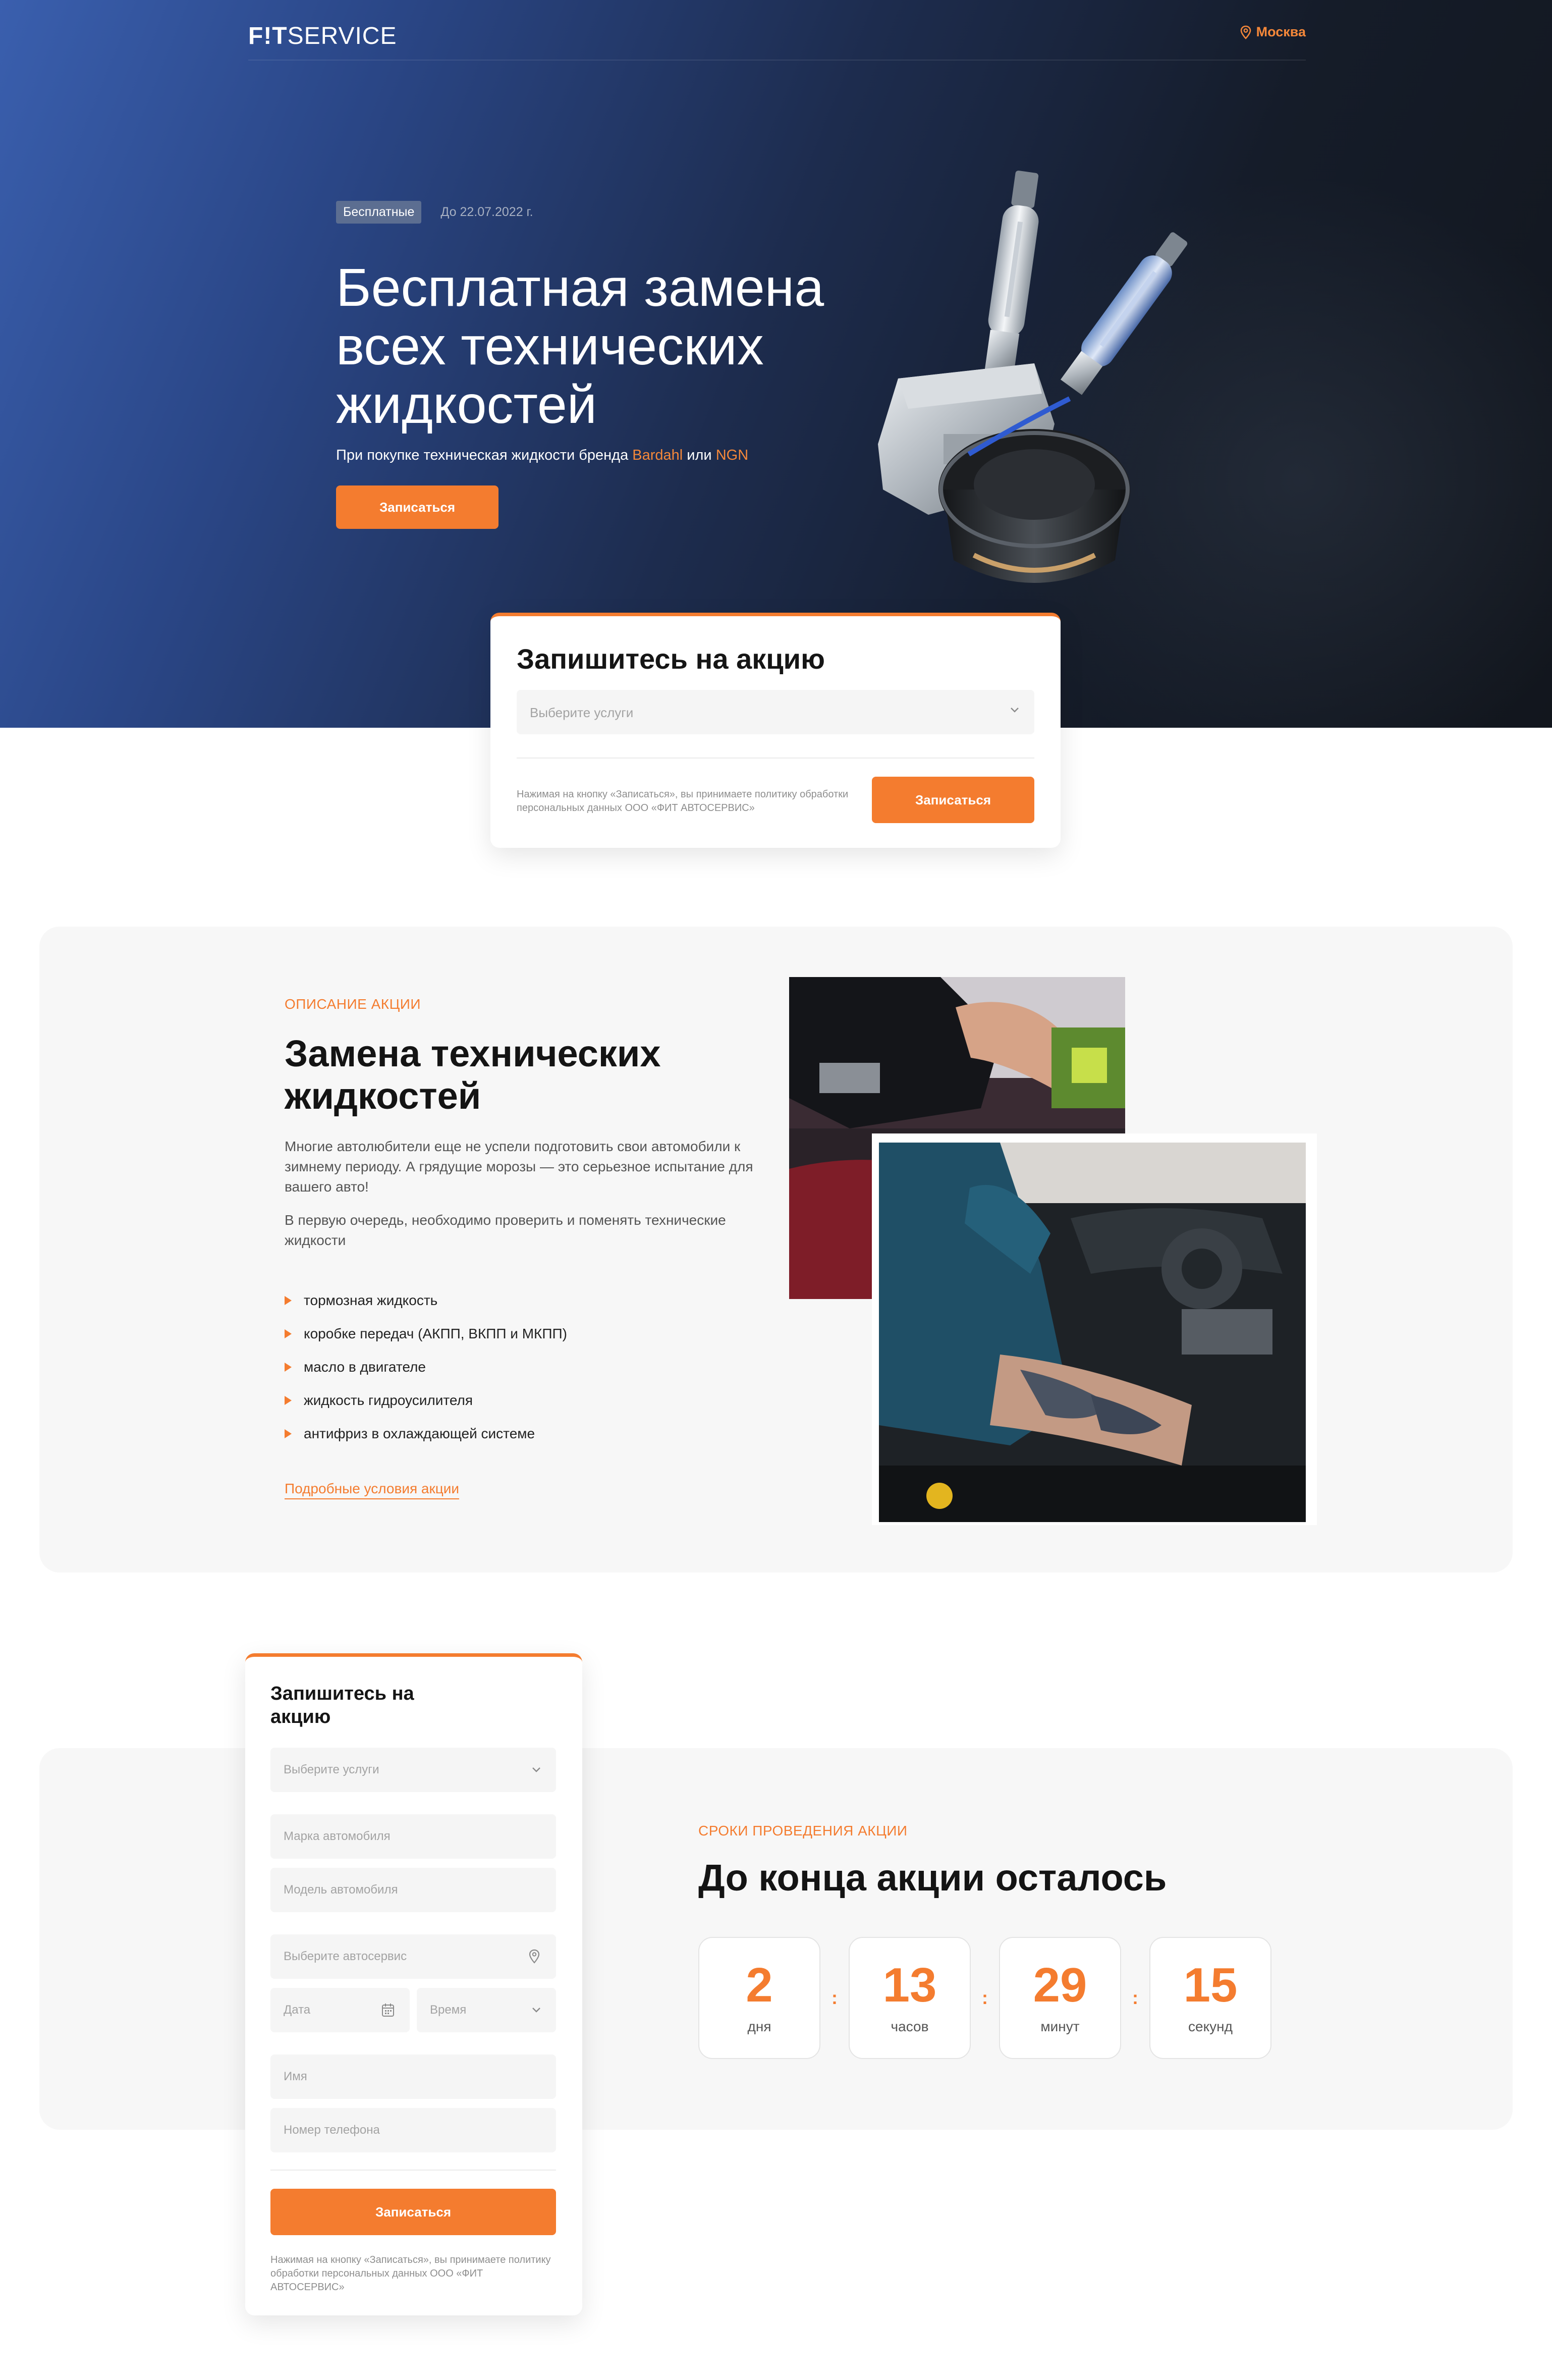 The width and height of the screenshot is (1552, 2380). I want to click on logo-fit: F!T, so click(268, 35).